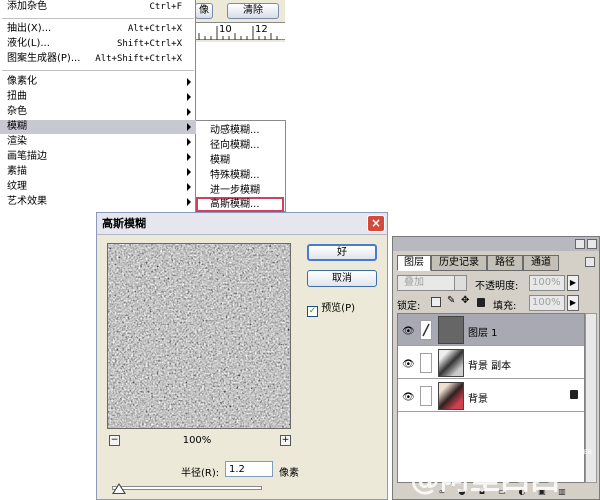 This screenshot has width=600, height=500. Describe the element at coordinates (17, 96) in the screenshot. I see `menu-item-label: 扭曲` at that location.